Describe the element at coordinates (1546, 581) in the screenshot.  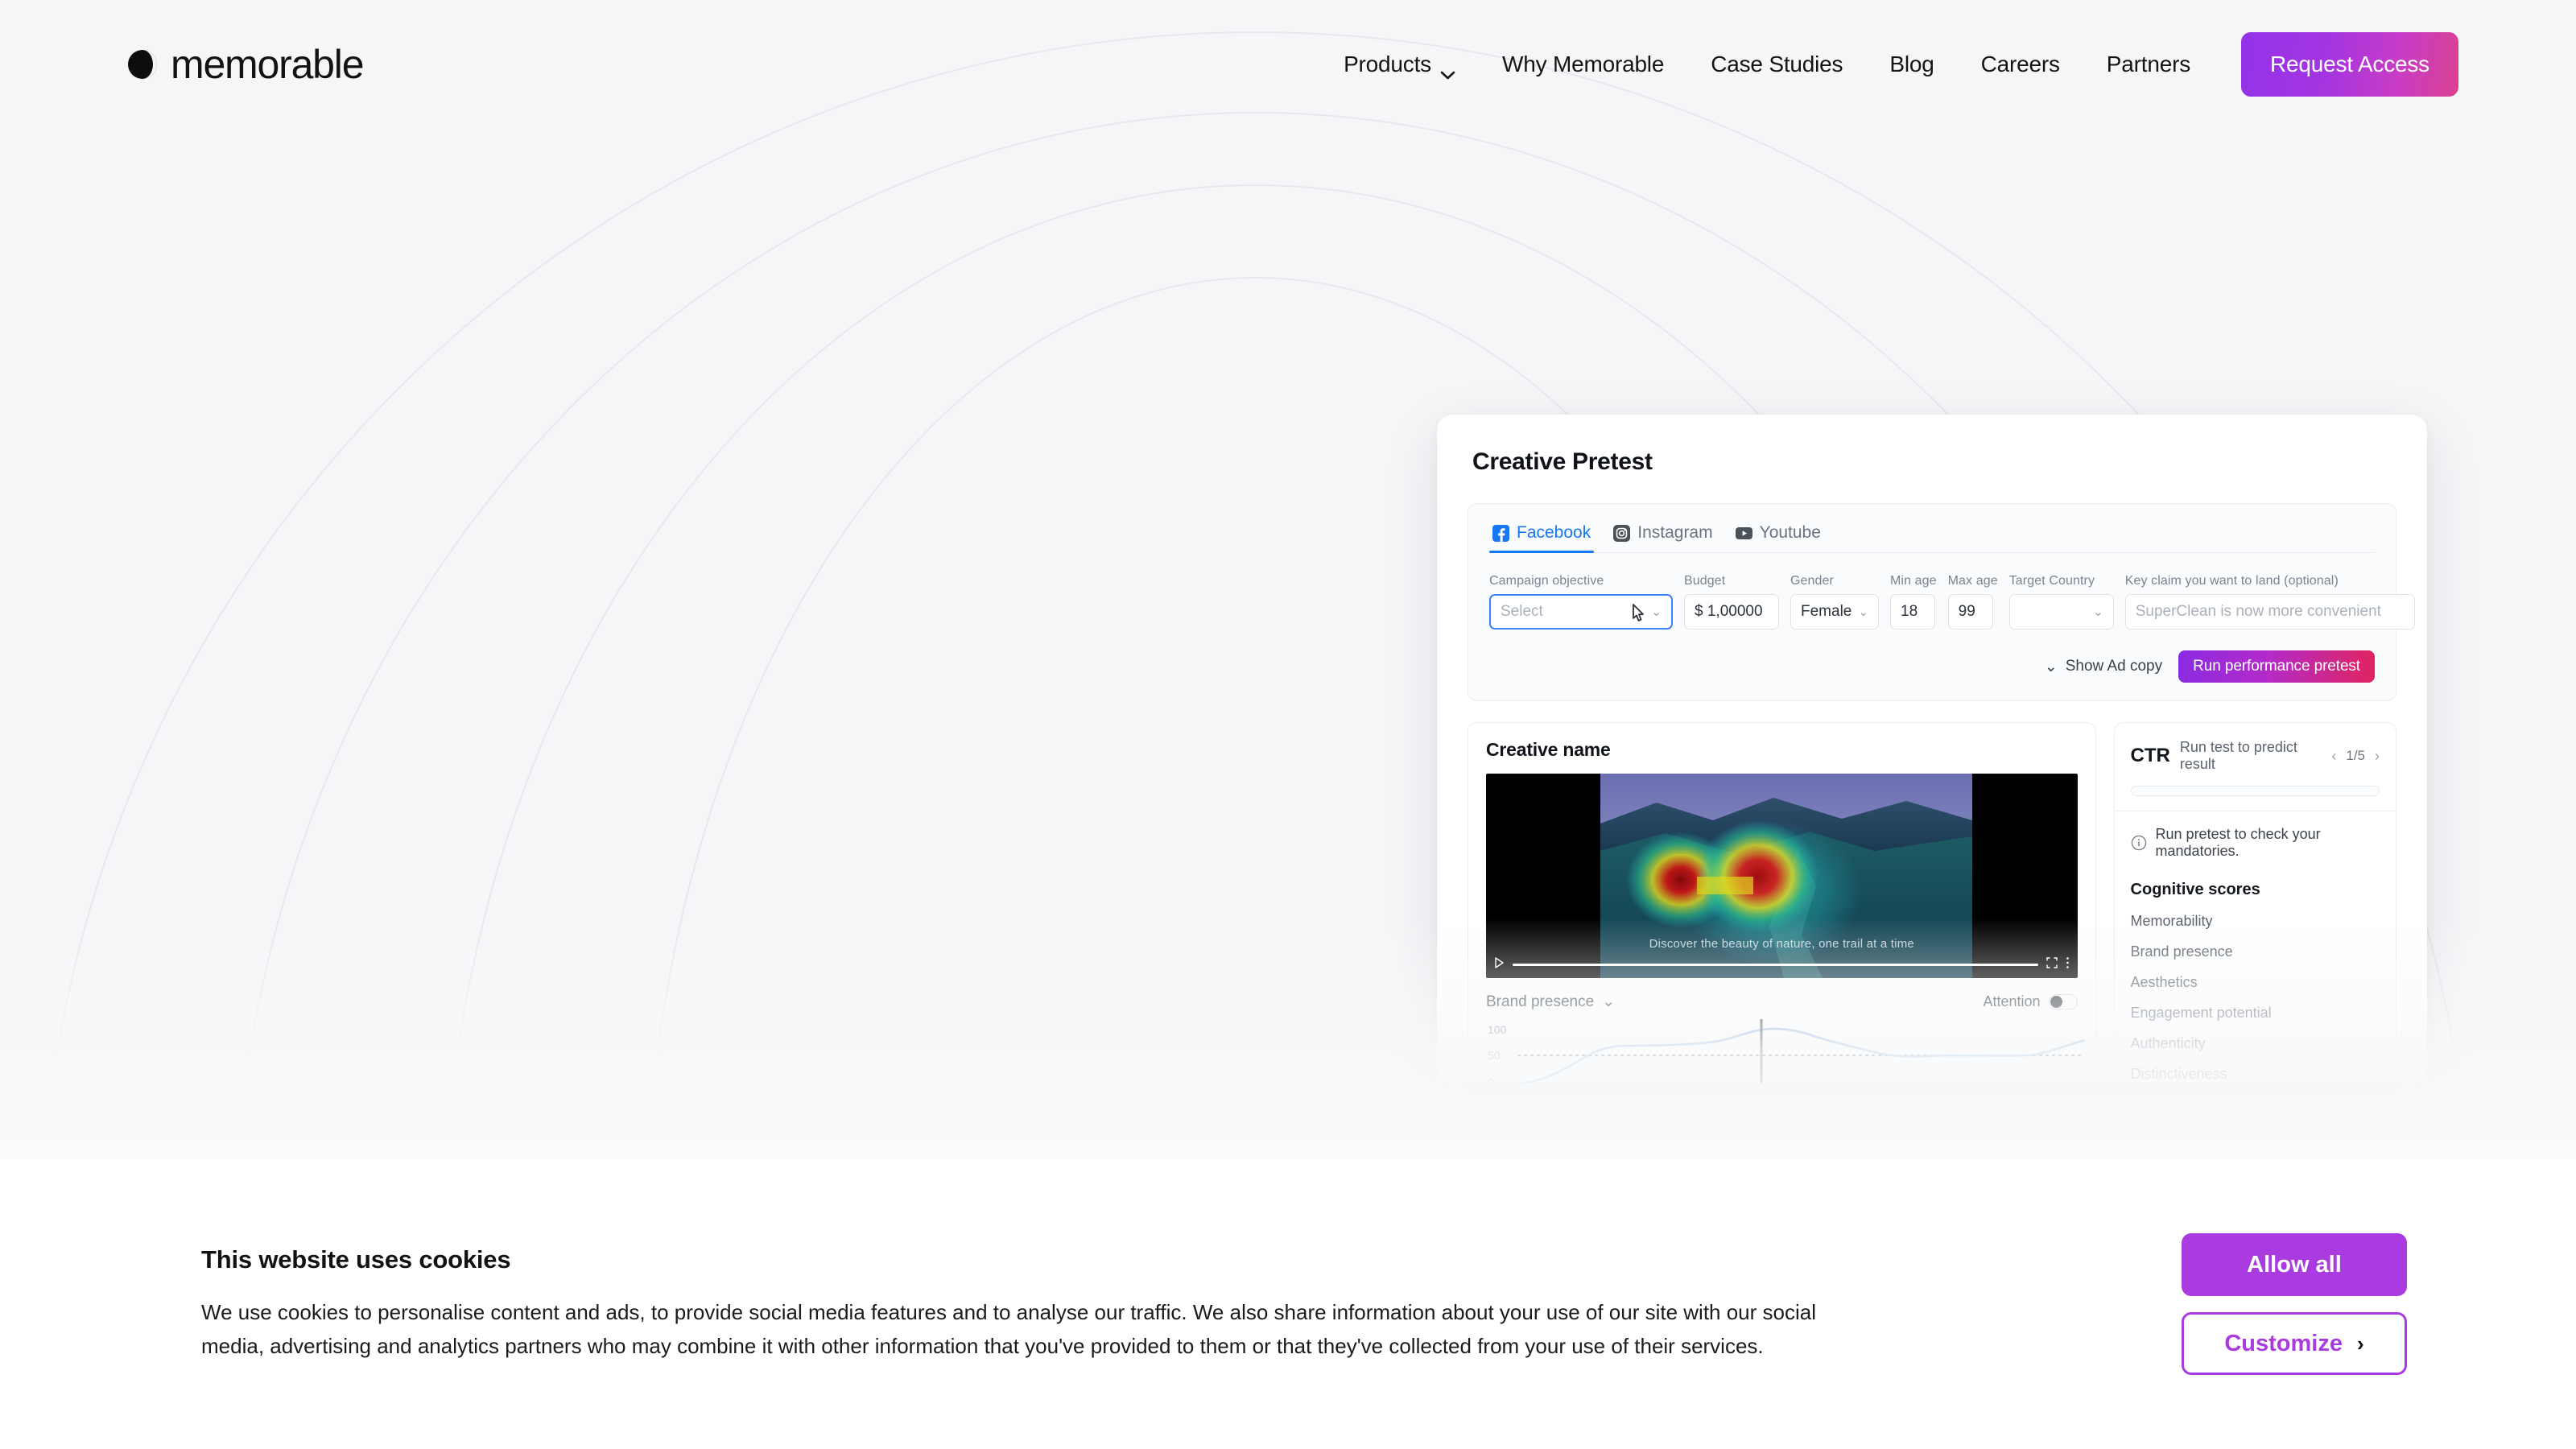
I see `field-label: Campaign objective` at that location.